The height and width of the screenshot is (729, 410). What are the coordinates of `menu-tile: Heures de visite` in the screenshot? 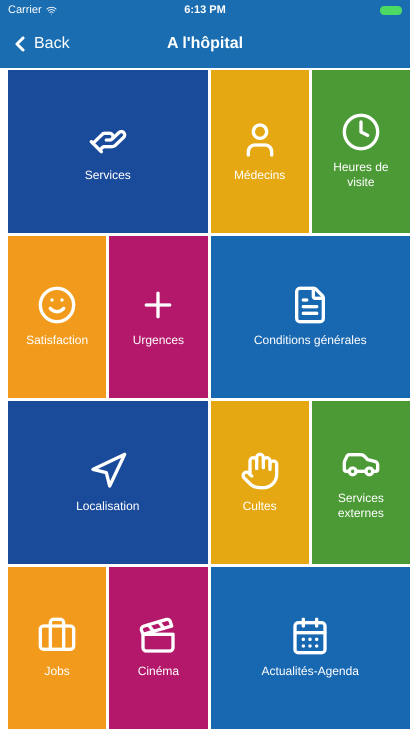 It's located at (361, 151).